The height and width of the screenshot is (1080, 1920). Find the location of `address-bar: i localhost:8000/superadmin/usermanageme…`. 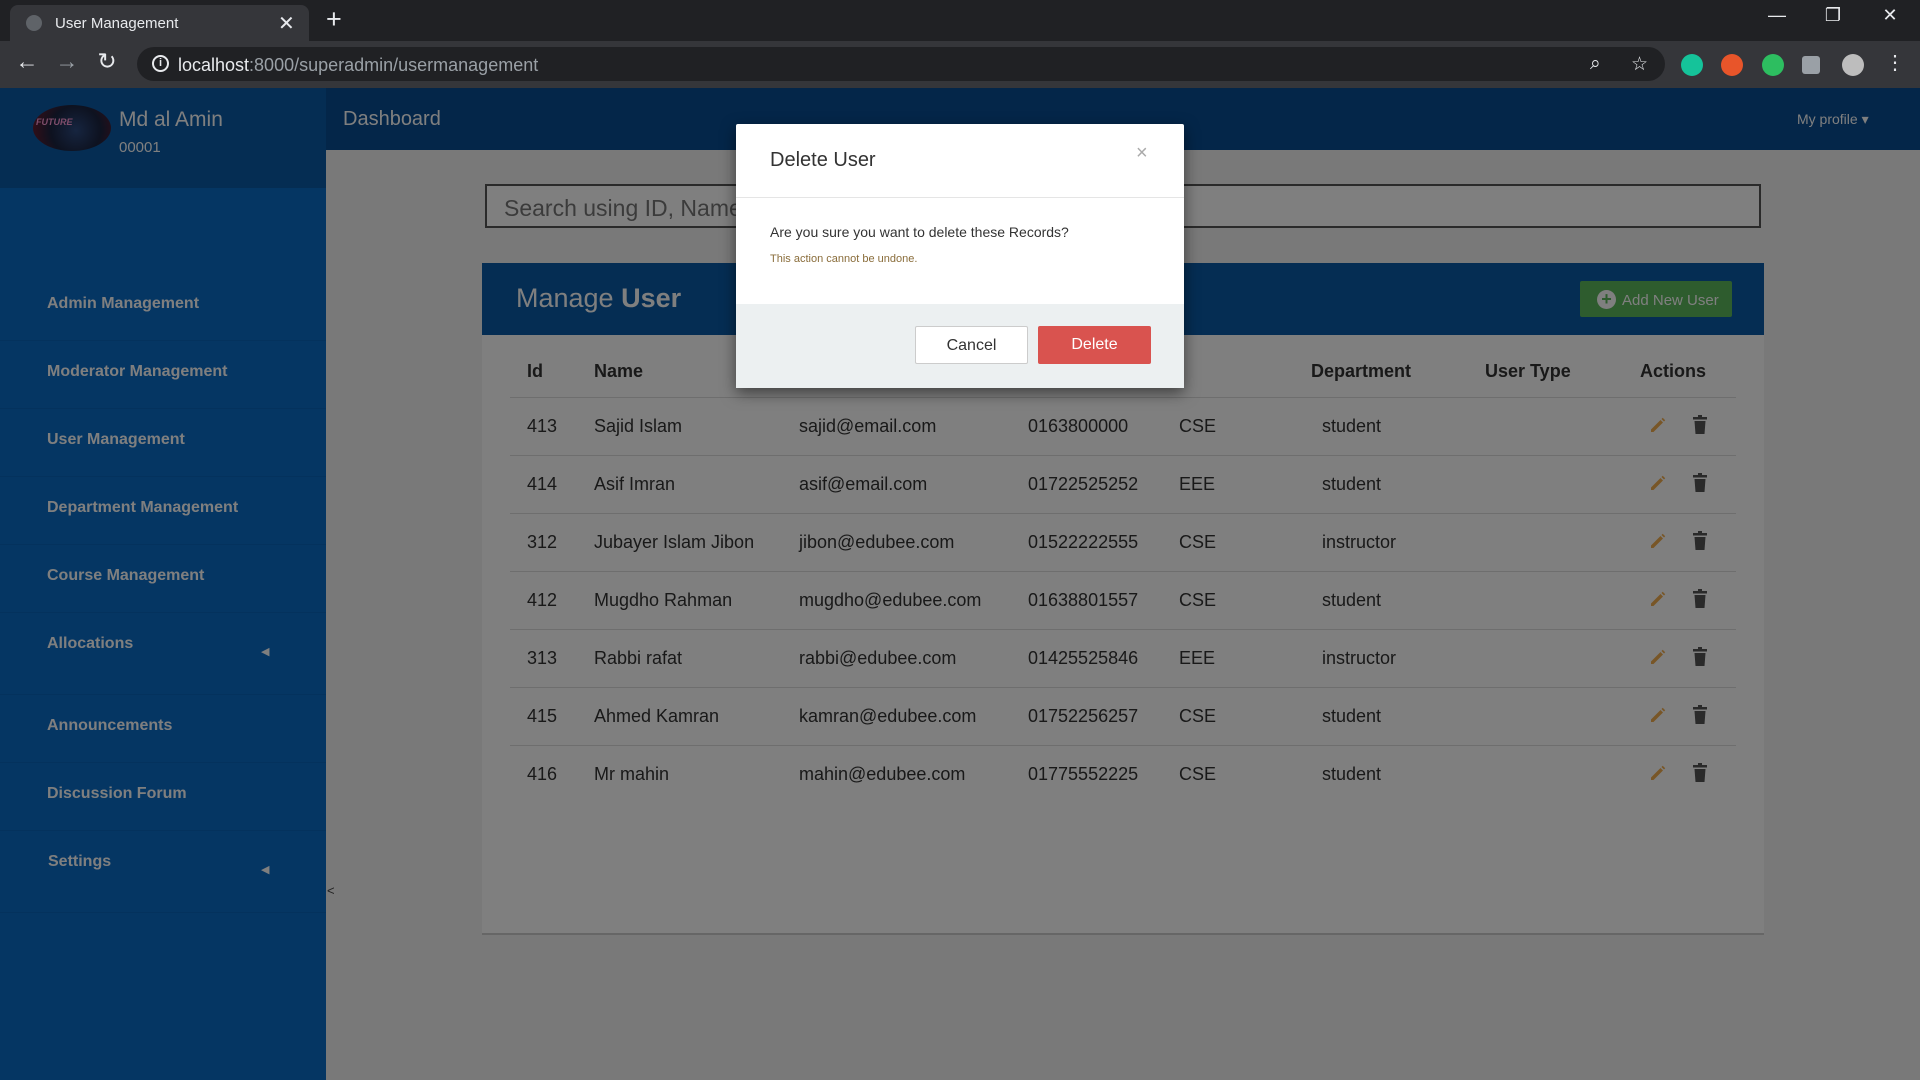

address-bar: i localhost:8000/superadmin/usermanageme… is located at coordinates (901, 64).